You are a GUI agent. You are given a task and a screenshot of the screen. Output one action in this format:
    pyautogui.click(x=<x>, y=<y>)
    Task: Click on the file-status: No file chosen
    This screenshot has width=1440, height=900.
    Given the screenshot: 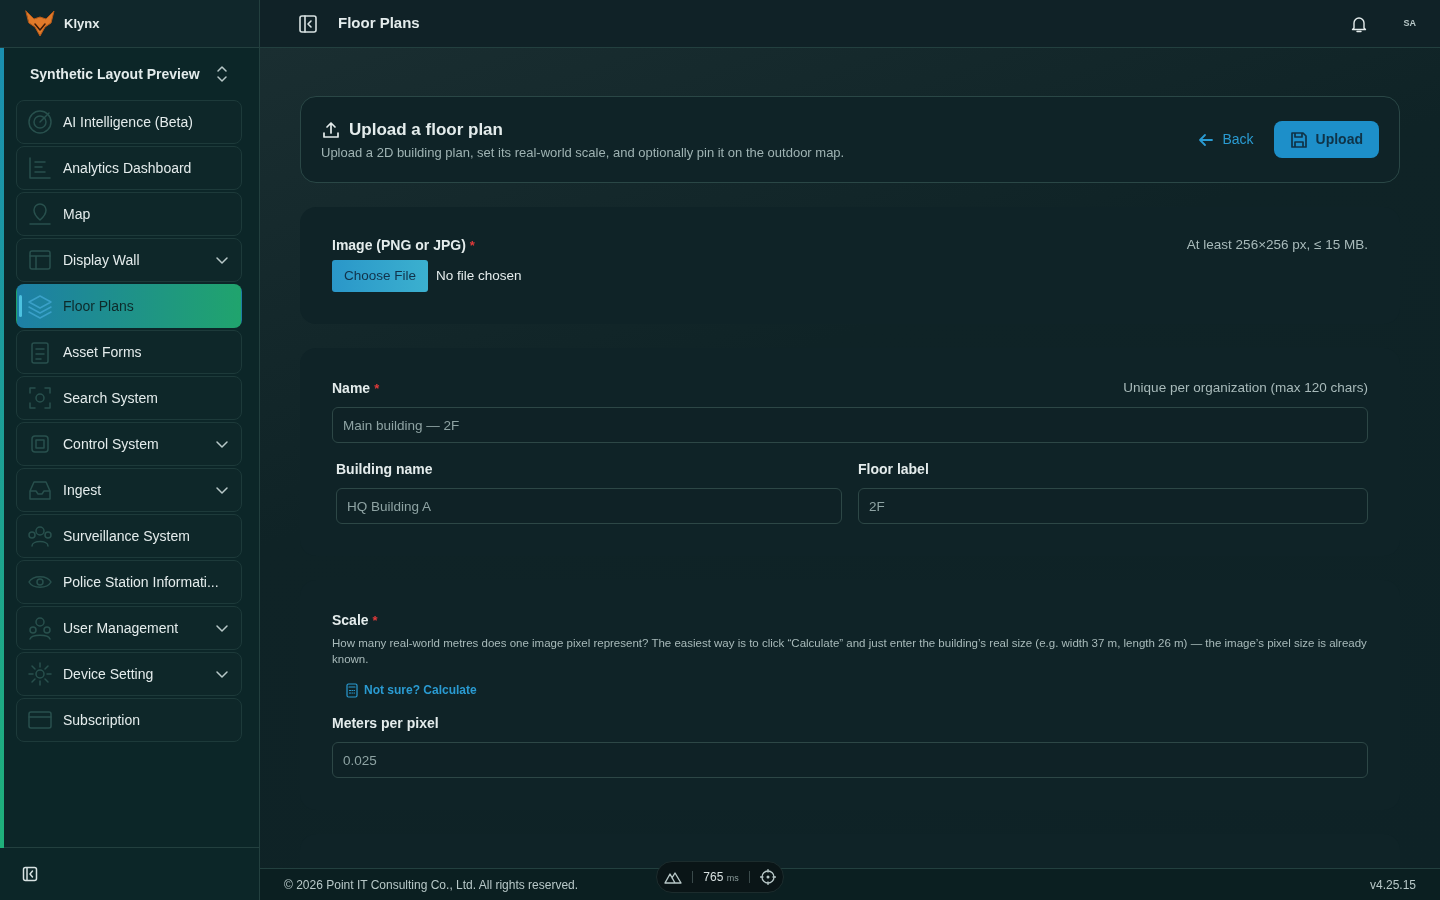 What is the action you would take?
    pyautogui.click(x=479, y=276)
    